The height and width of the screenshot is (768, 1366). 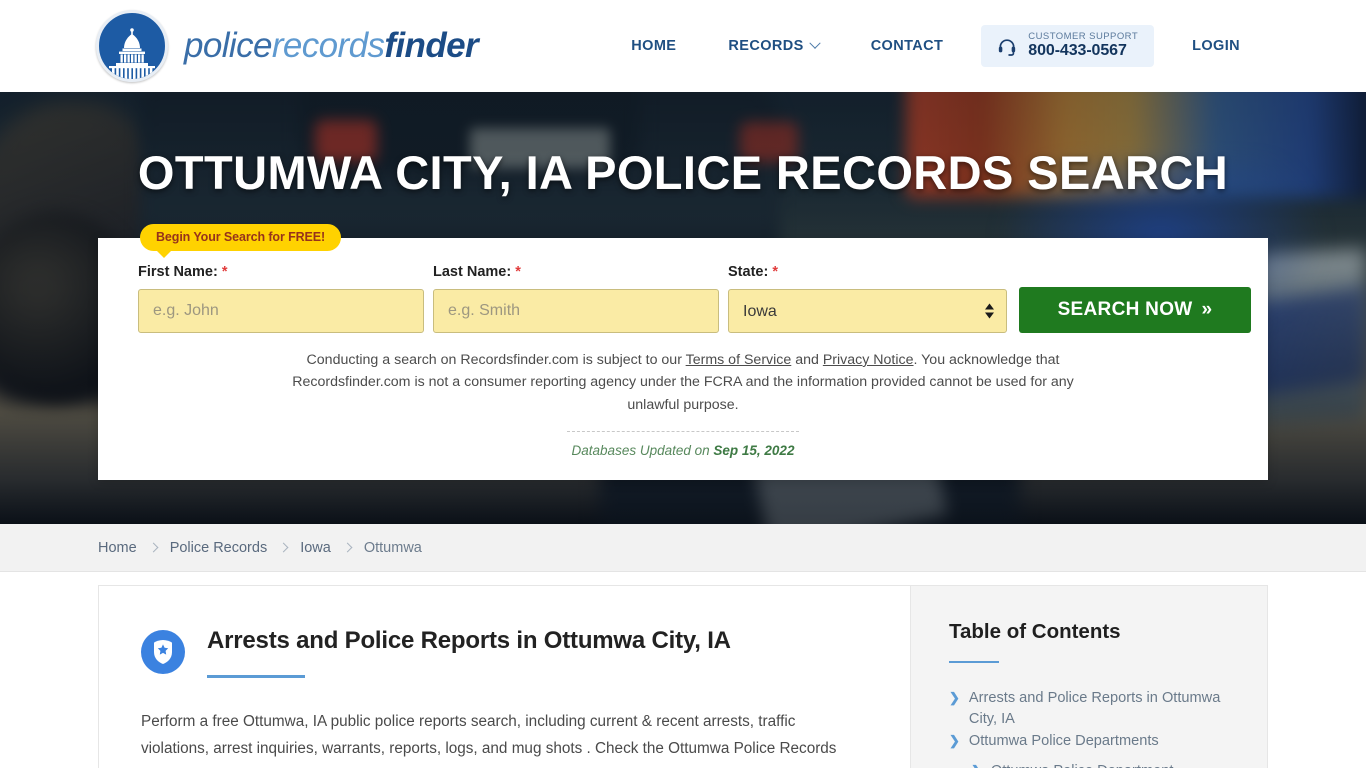 What do you see at coordinates (241, 241) in the screenshot?
I see `free-search-badge: Begin Your Search for FREE!` at bounding box center [241, 241].